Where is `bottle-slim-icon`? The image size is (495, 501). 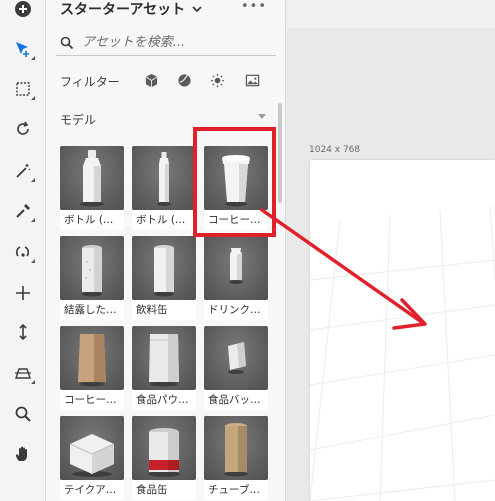 bottle-slim-icon is located at coordinates (164, 178).